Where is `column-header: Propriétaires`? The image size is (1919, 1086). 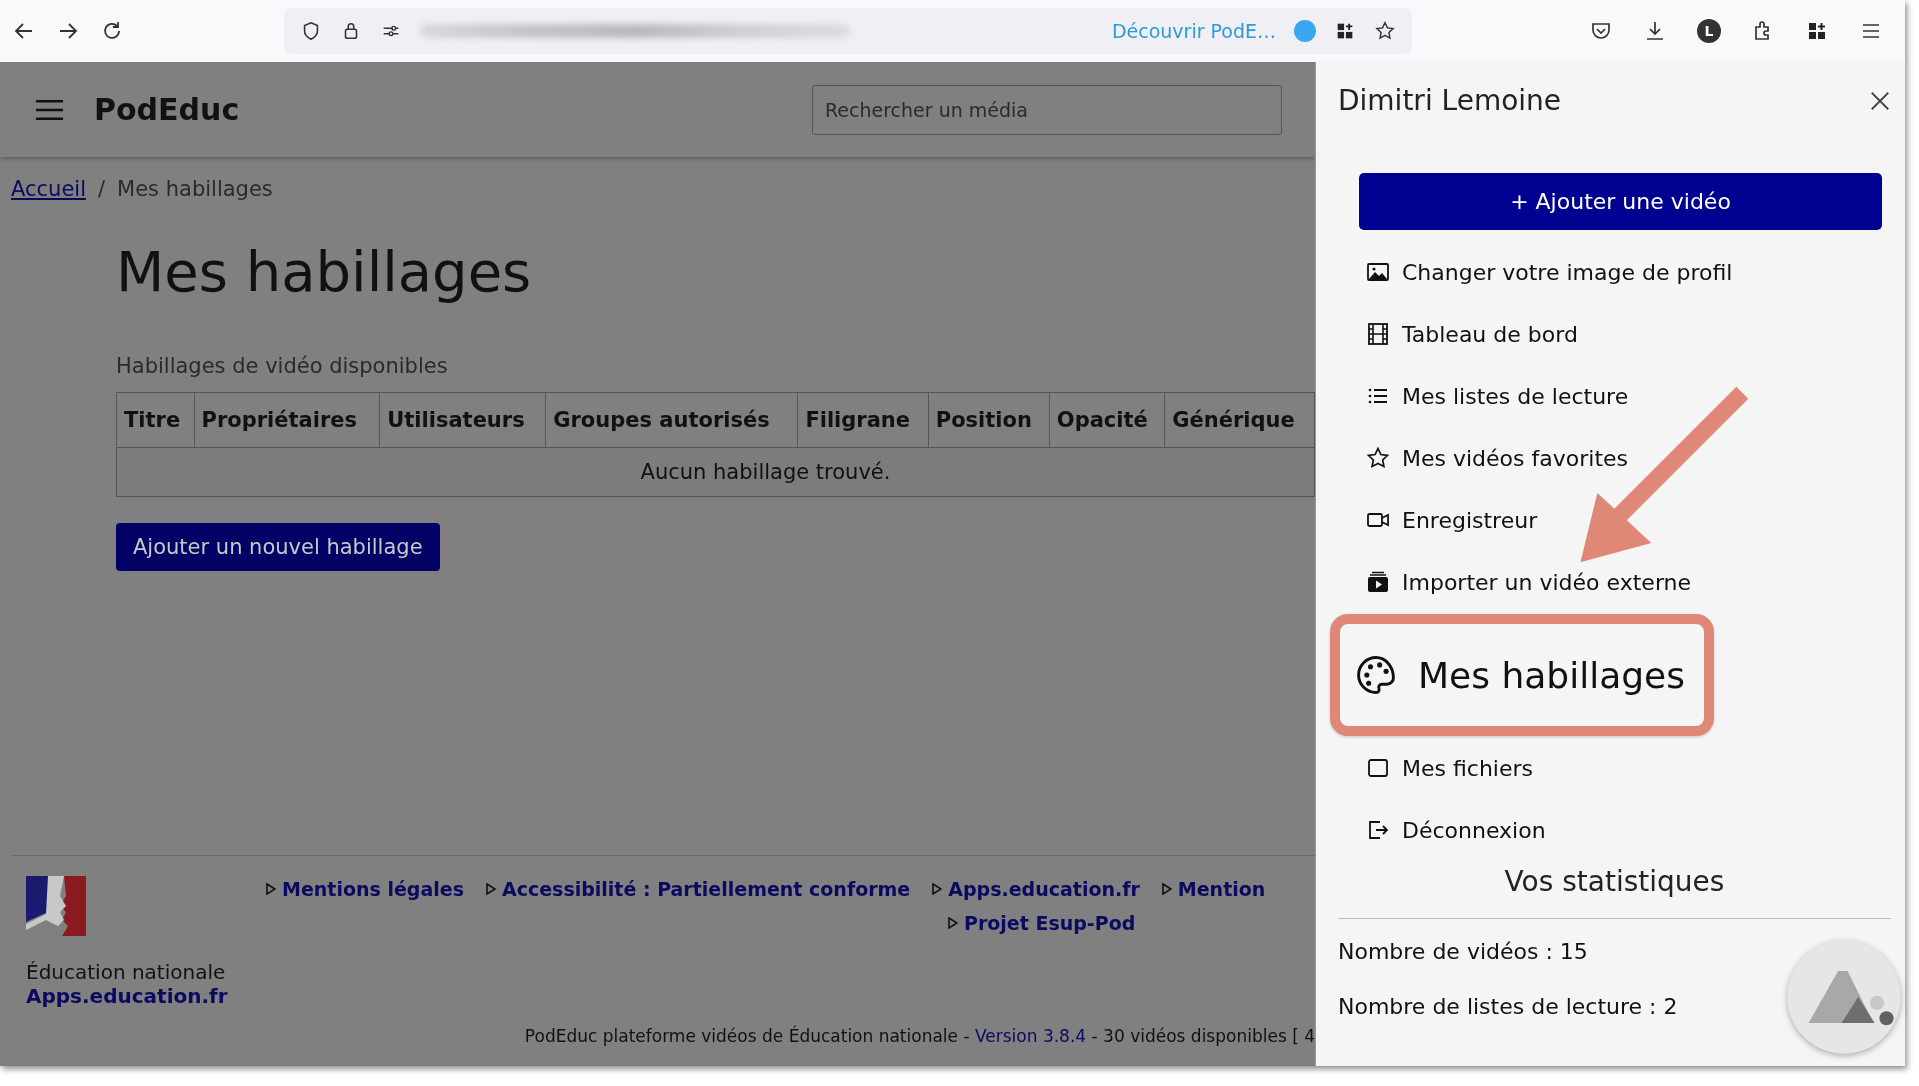
column-header: Propriétaires is located at coordinates (287, 420).